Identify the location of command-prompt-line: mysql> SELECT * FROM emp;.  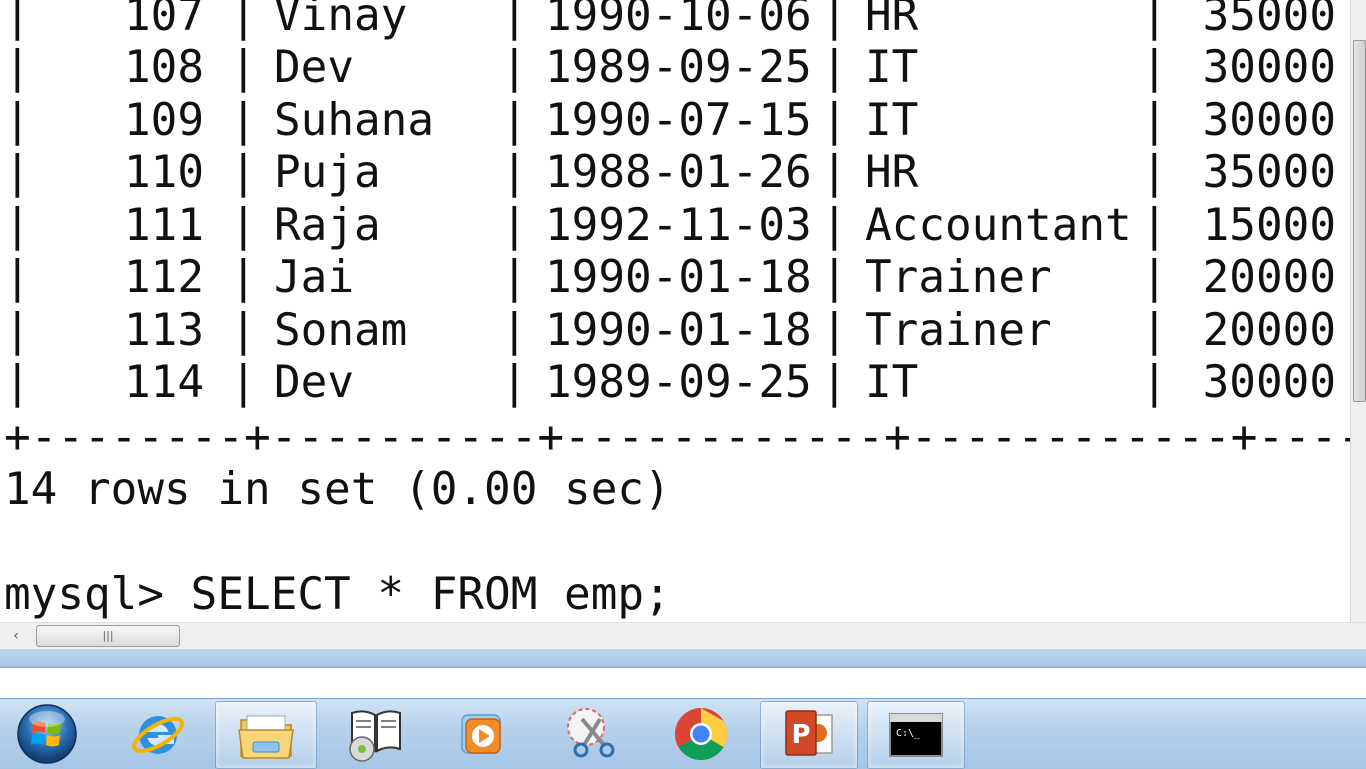
(337, 595).